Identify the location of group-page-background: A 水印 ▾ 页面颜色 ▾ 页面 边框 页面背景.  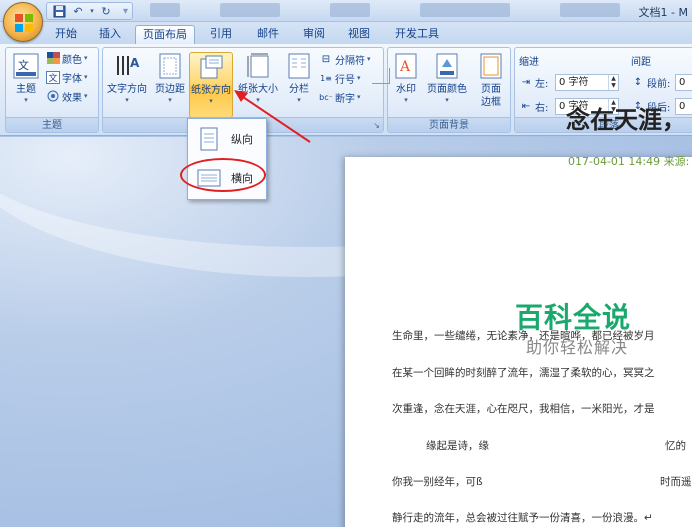
(449, 90).